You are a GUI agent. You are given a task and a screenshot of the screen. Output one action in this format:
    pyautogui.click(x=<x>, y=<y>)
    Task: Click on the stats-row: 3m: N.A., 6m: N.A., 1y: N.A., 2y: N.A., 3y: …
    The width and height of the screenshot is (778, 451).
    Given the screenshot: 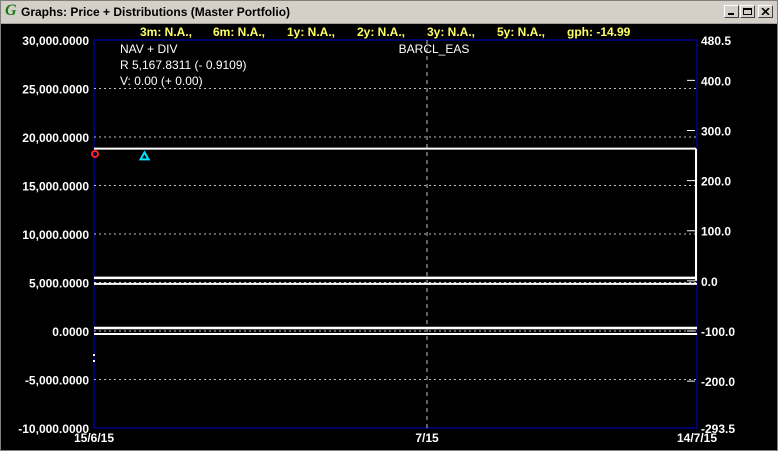 What is the action you would take?
    pyautogui.click(x=385, y=32)
    